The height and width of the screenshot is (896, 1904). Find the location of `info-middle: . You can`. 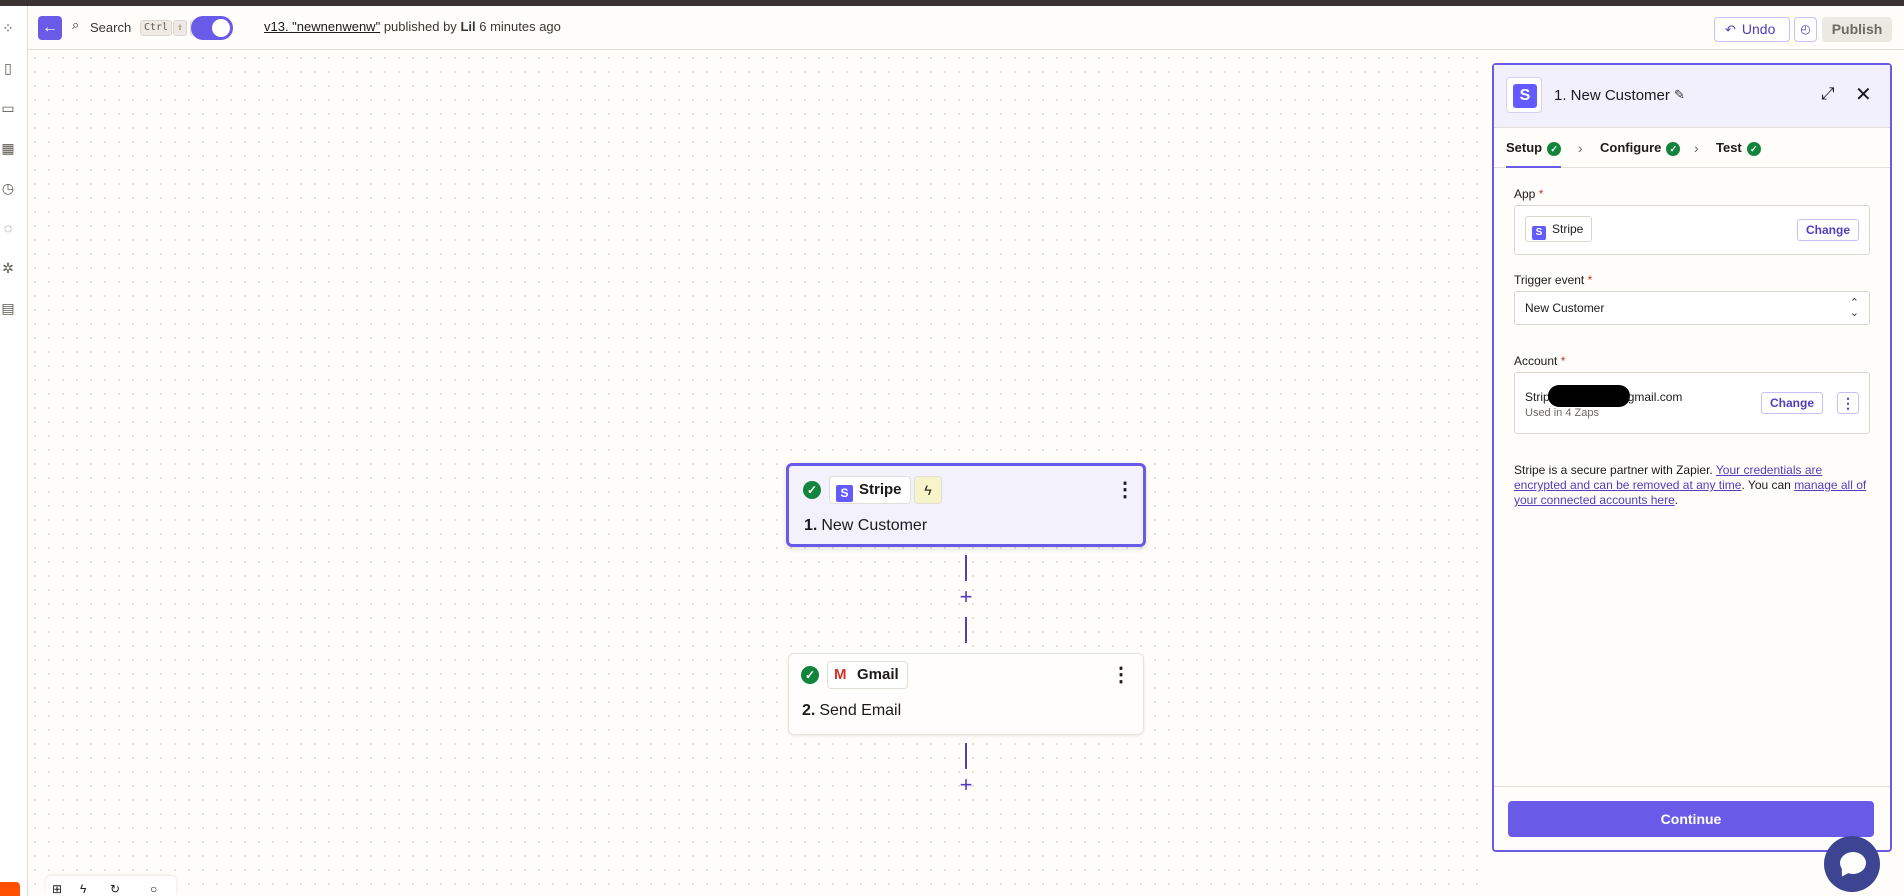

info-middle: . You can is located at coordinates (1768, 485).